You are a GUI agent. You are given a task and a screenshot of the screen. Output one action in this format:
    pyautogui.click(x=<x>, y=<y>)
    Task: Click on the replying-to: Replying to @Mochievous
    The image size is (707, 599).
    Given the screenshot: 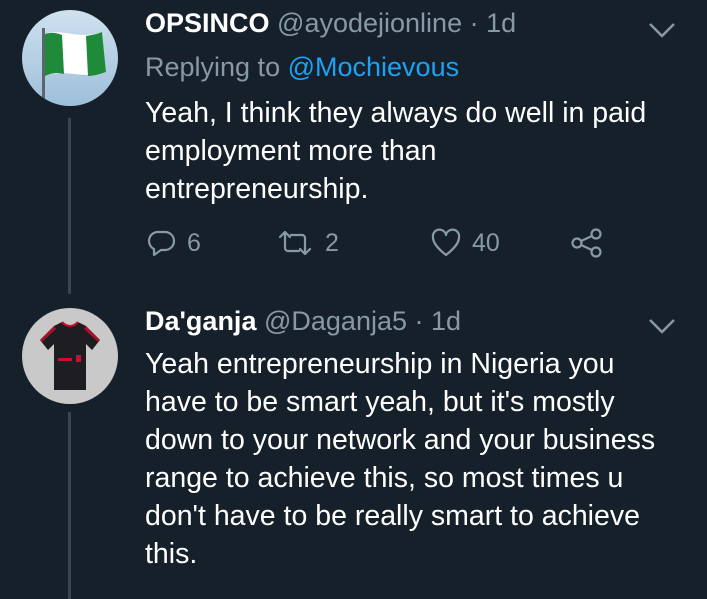 What is the action you would take?
    pyautogui.click(x=302, y=67)
    